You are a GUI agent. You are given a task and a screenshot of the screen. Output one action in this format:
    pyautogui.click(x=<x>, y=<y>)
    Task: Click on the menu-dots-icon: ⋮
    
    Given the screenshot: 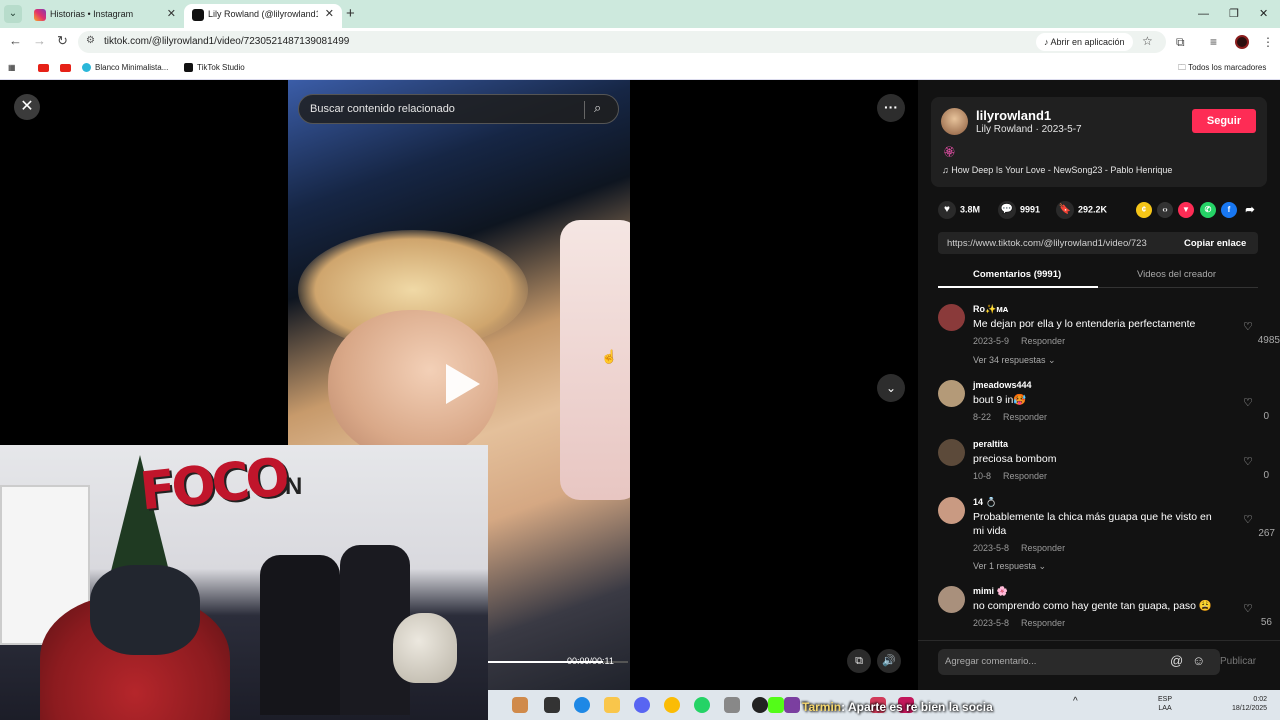 What is the action you would take?
    pyautogui.click(x=1268, y=42)
    